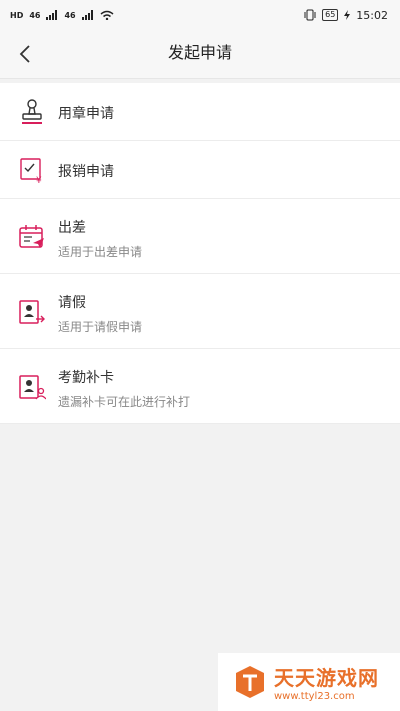 This screenshot has width=400, height=711. What do you see at coordinates (32, 111) in the screenshot?
I see `stamp-icon` at bounding box center [32, 111].